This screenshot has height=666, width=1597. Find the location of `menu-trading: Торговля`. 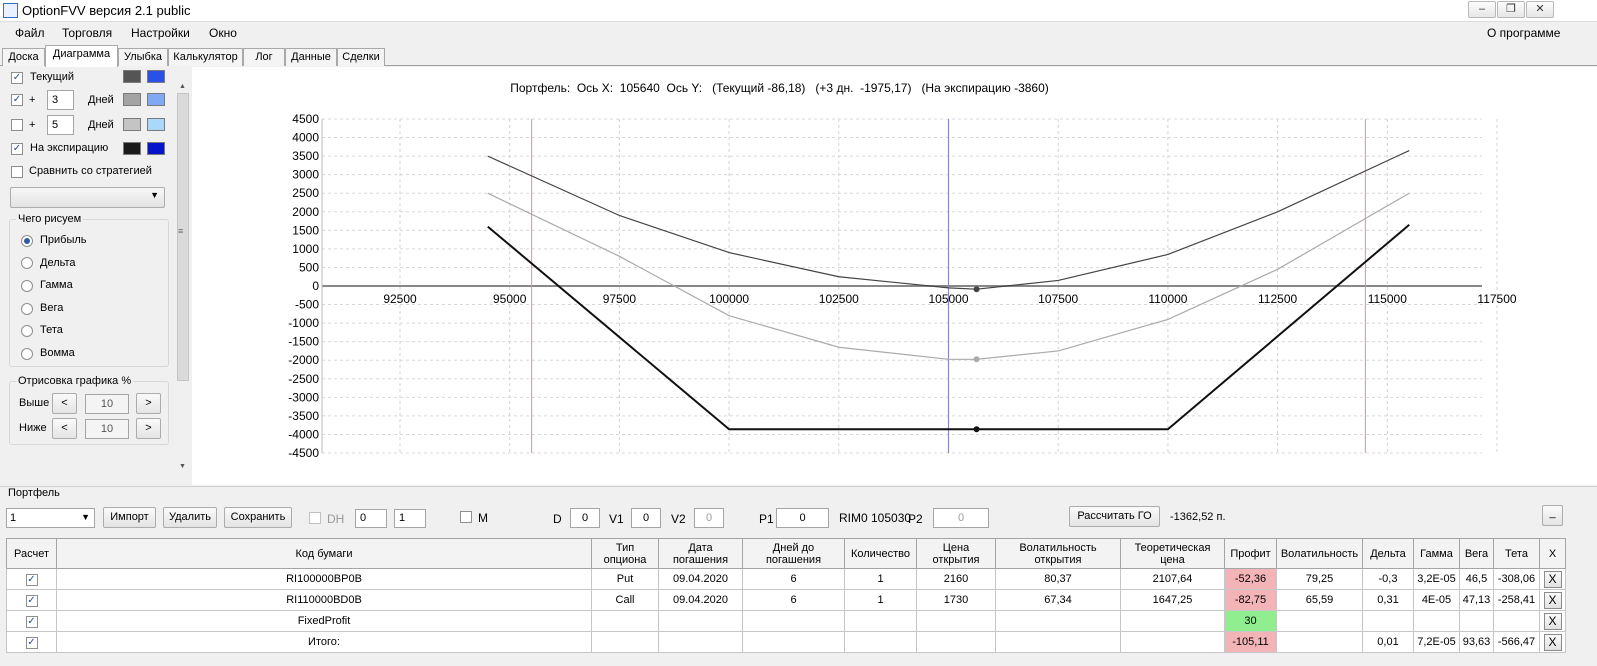

menu-trading: Торговля is located at coordinates (87, 33).